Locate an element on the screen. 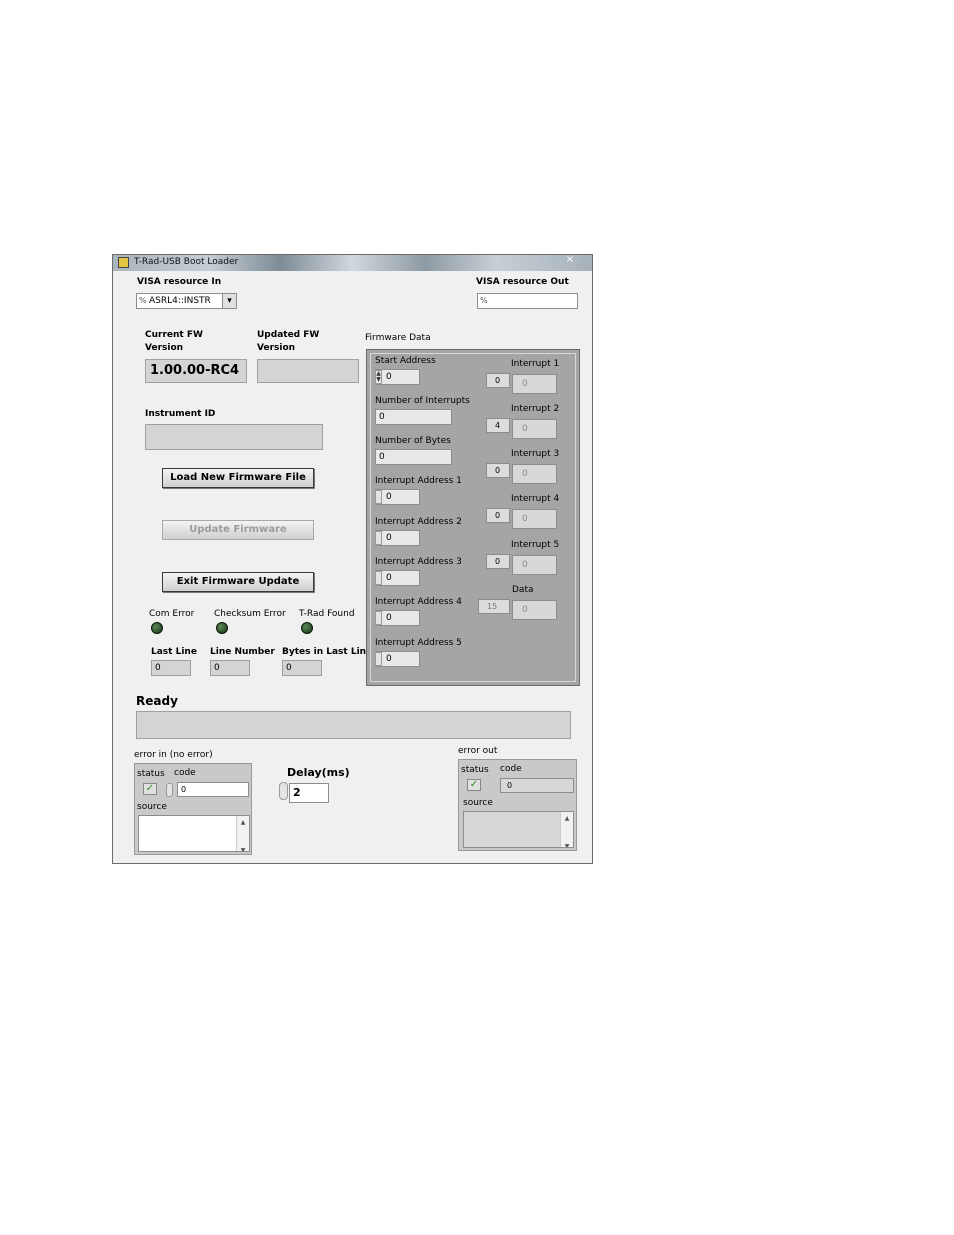 The width and height of the screenshot is (954, 1235). checksum-error-led is located at coordinates (222, 628).